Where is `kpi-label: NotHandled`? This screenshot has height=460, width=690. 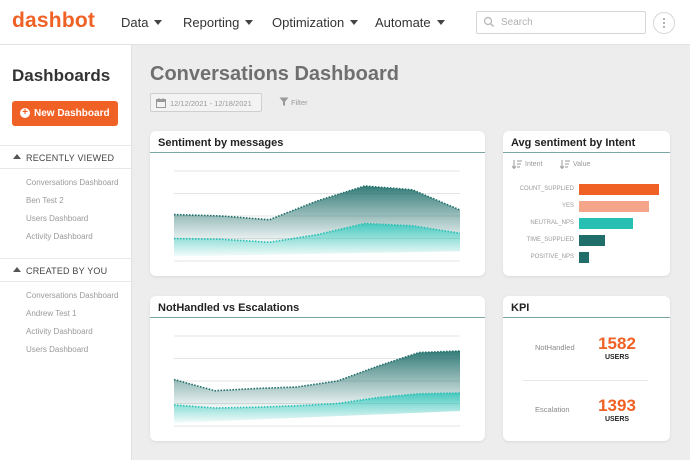
kpi-label: NotHandled is located at coordinates (555, 347).